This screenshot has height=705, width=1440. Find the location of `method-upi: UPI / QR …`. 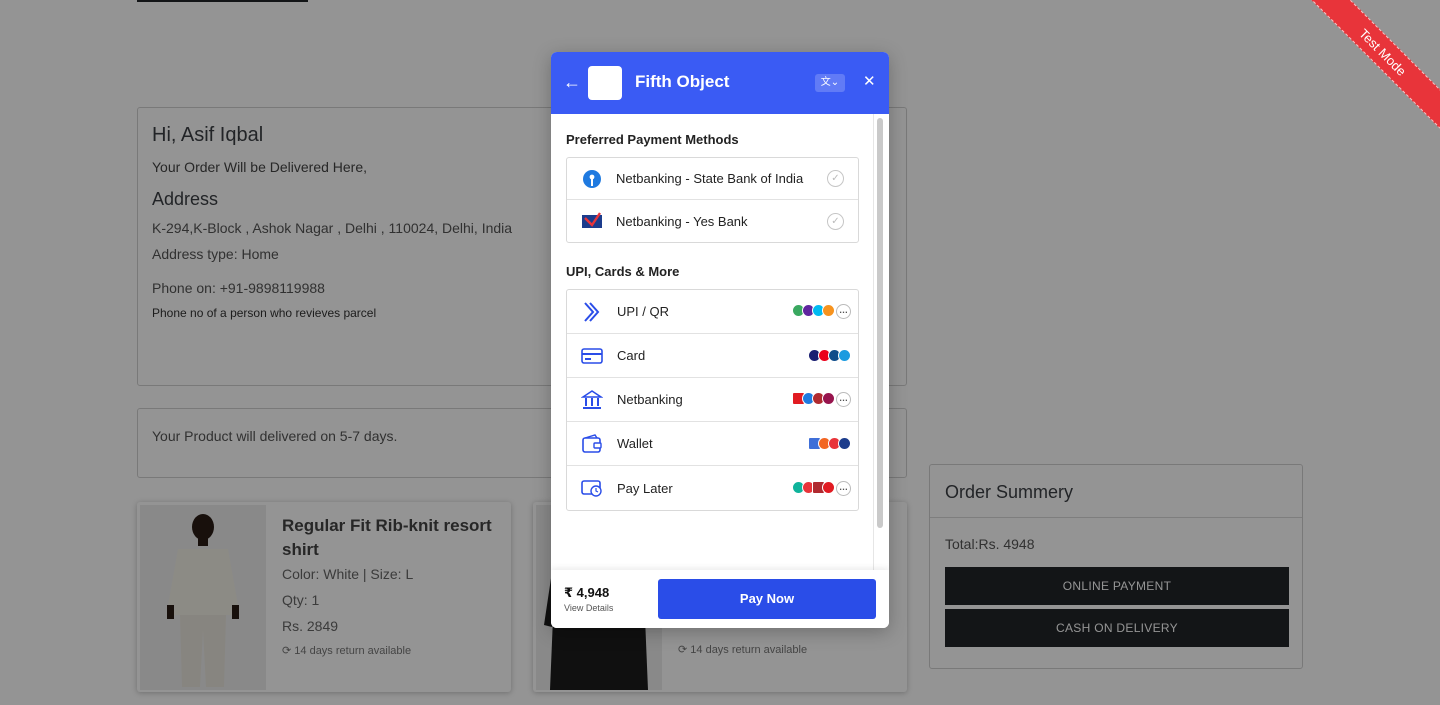

method-upi: UPI / QR … is located at coordinates (712, 312).